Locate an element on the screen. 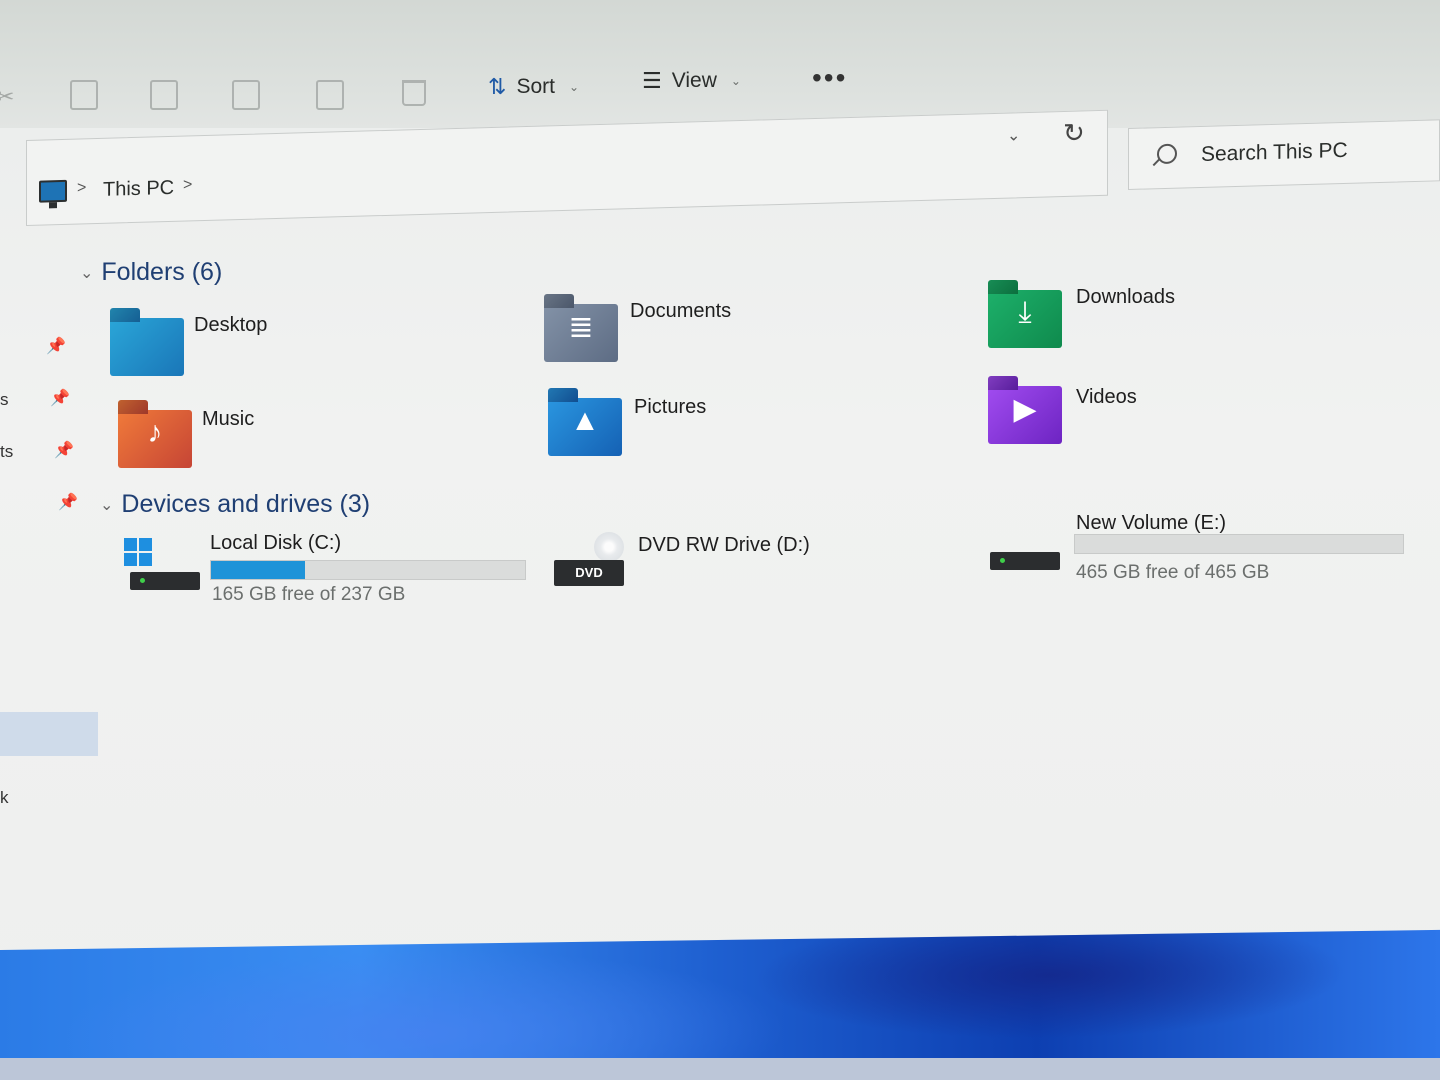  folder-label: Pictures is located at coordinates (670, 407).